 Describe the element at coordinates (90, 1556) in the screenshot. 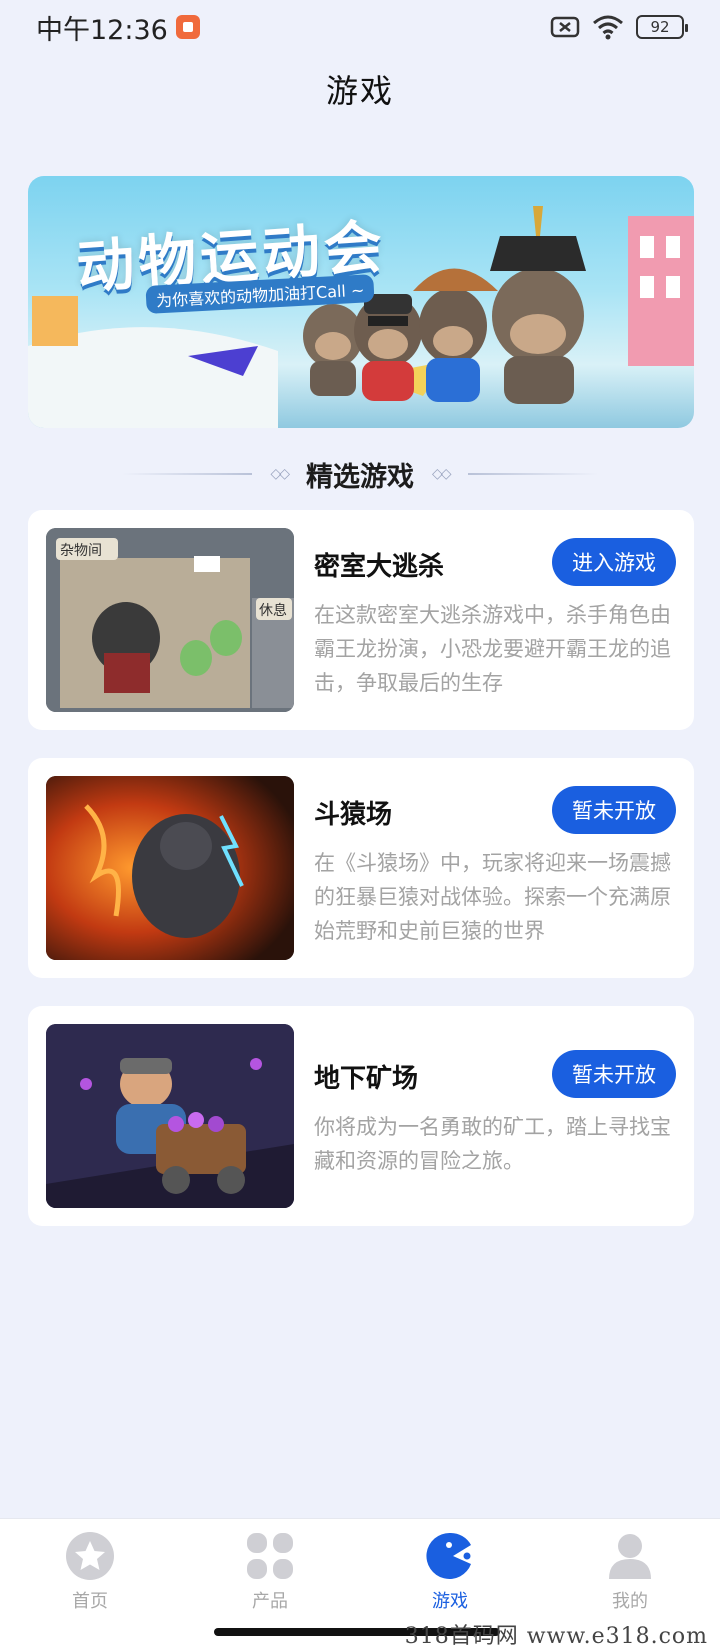

I see `star-icon` at that location.